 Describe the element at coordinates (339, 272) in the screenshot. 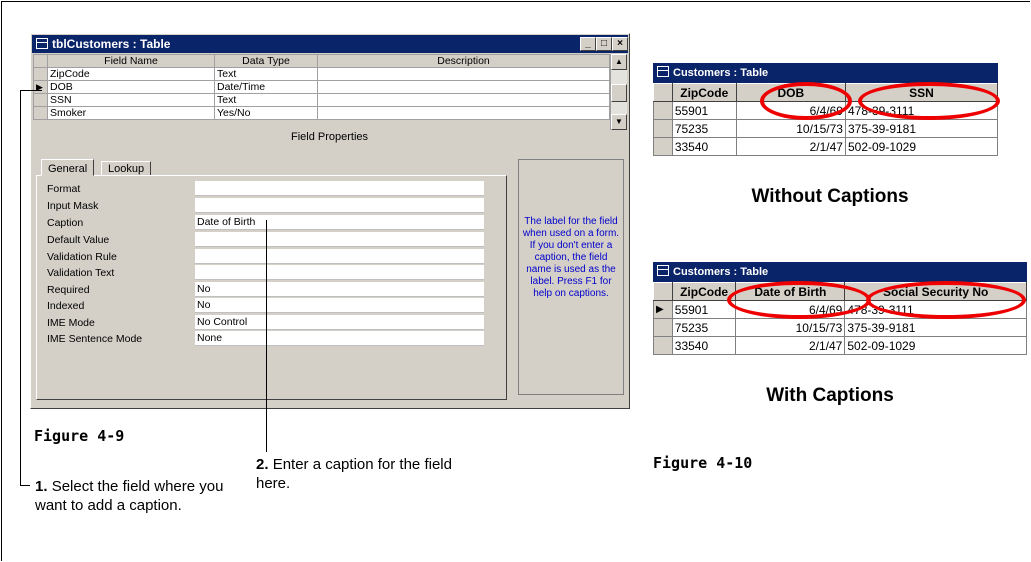

I see `property-value-validation-text` at that location.